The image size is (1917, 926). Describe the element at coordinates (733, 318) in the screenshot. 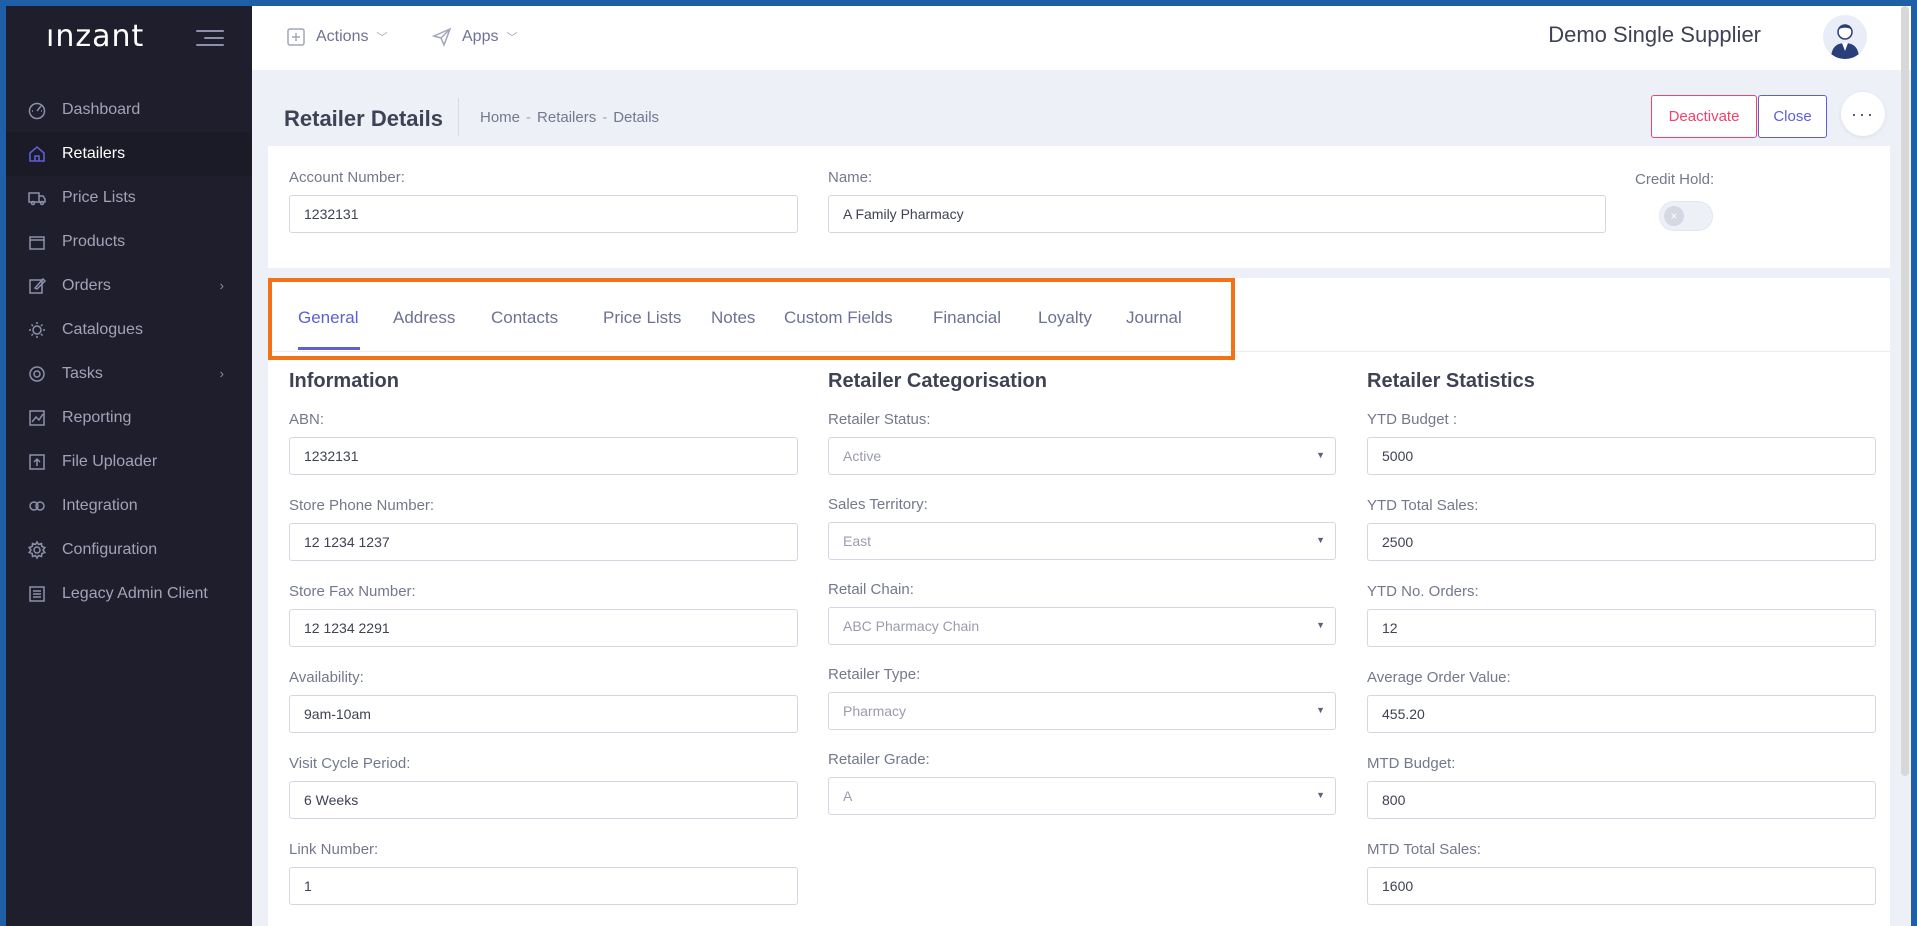

I see `tab-notes: Notes` at that location.